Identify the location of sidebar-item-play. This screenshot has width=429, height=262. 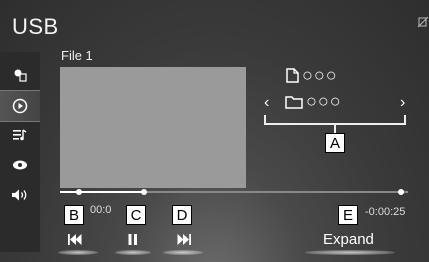
(20, 106).